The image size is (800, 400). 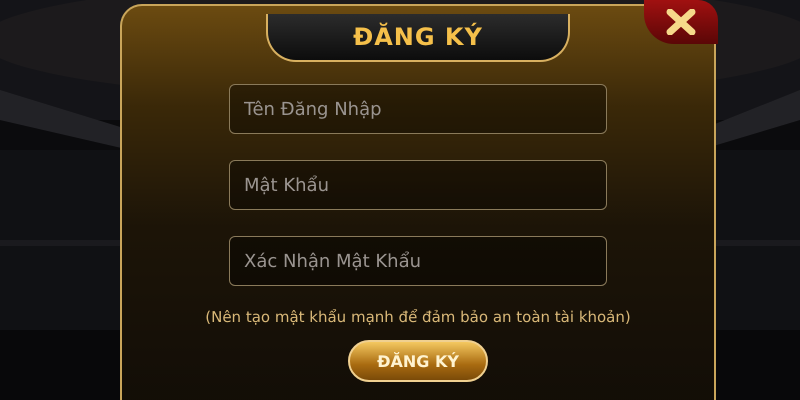 What do you see at coordinates (418, 317) in the screenshot?
I see `hint-text: (Nên tạo mật khẩu mạnh để đảm bảo an toàn tài khoản)` at bounding box center [418, 317].